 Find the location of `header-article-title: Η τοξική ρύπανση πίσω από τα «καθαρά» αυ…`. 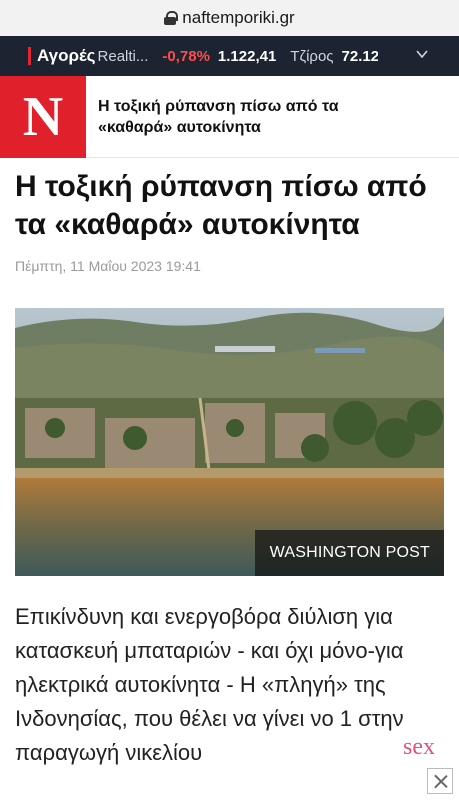

header-article-title: Η τοξική ρύπανση πίσω από τα «καθαρά» αυ… is located at coordinates (218, 116).